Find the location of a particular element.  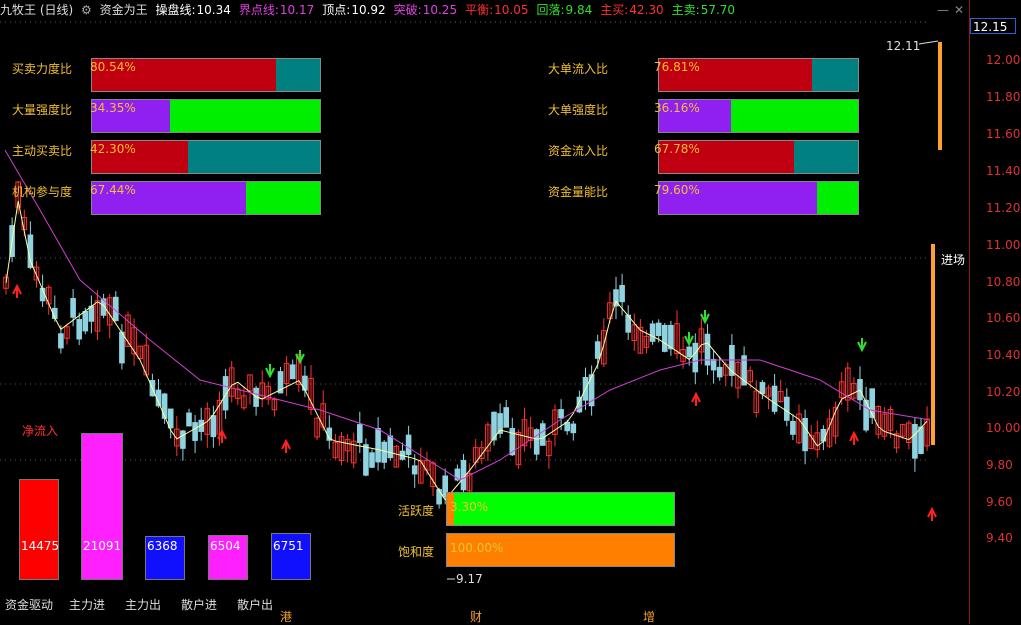

activity-value: 3.30% is located at coordinates (469, 507).